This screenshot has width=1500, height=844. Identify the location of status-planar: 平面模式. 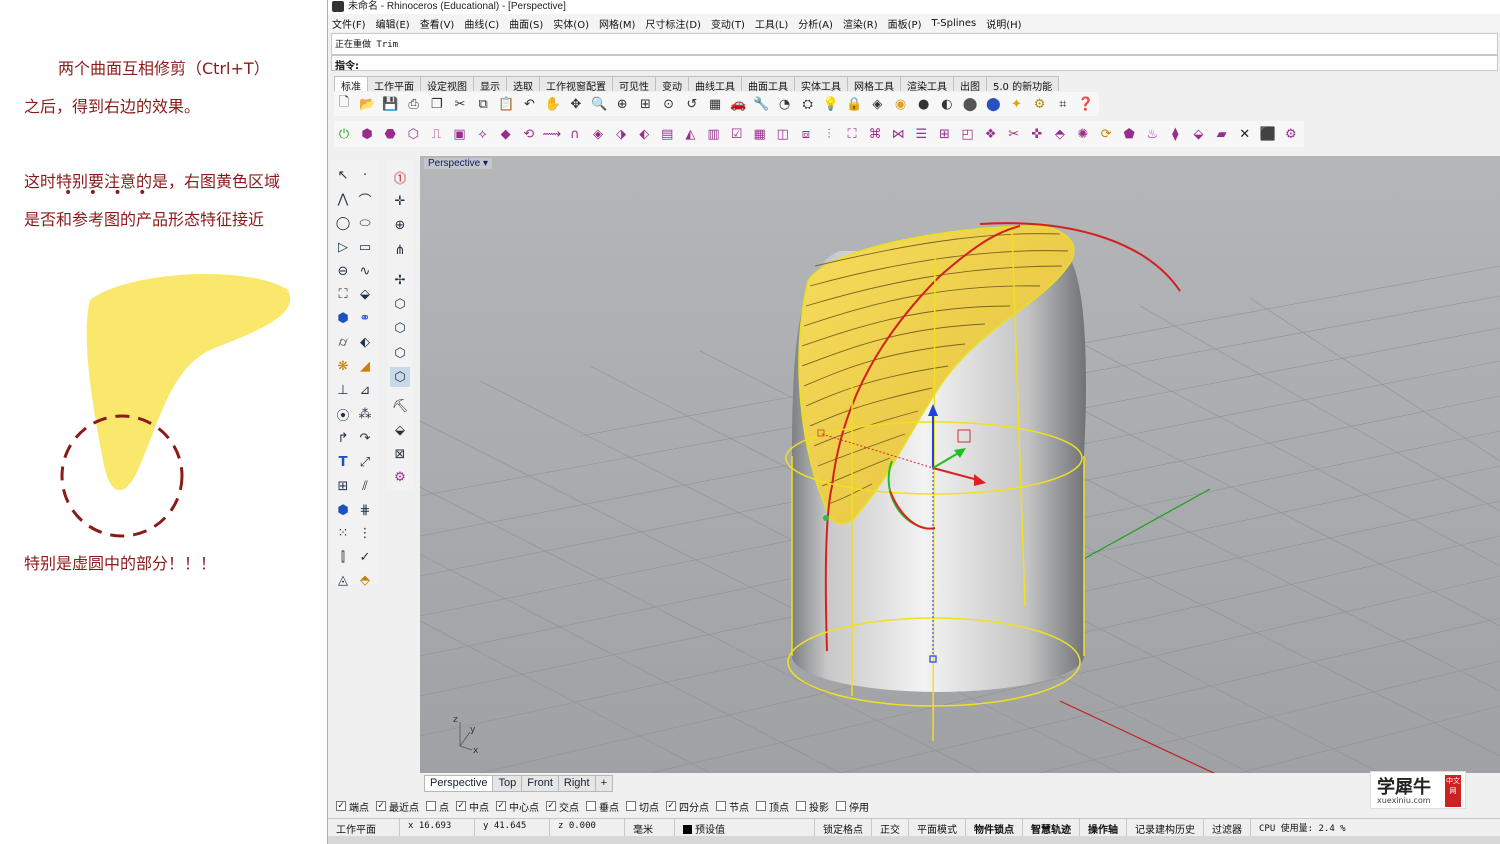
(937, 827).